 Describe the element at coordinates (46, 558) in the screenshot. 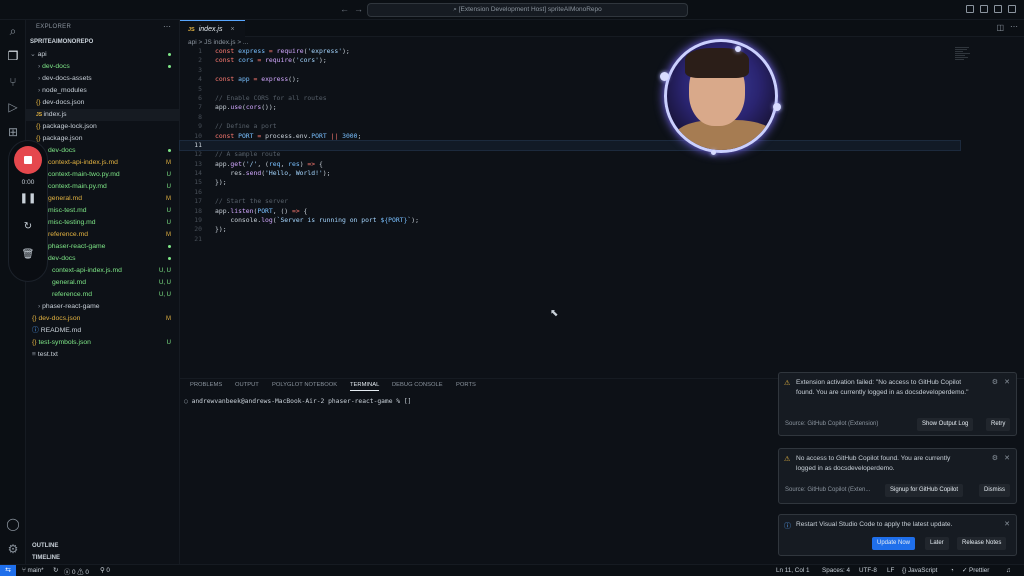

I see `timeline-section: TIMELINE` at that location.